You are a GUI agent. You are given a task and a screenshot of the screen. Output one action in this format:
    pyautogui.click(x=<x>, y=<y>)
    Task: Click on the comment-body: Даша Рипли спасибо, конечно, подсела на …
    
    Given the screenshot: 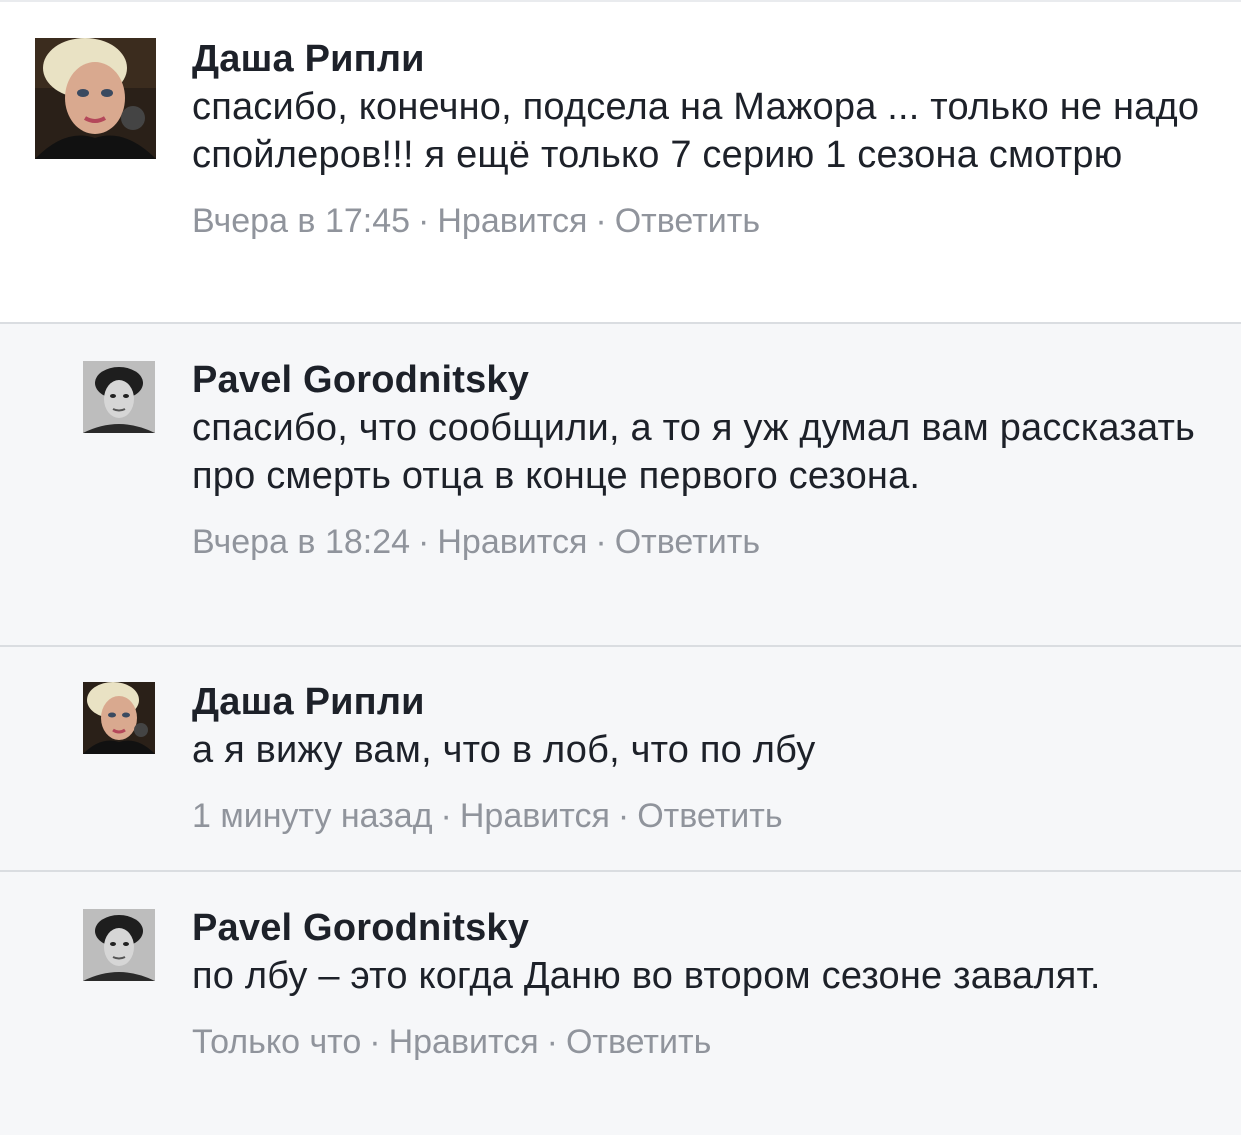 What is the action you would take?
    pyautogui.click(x=696, y=138)
    